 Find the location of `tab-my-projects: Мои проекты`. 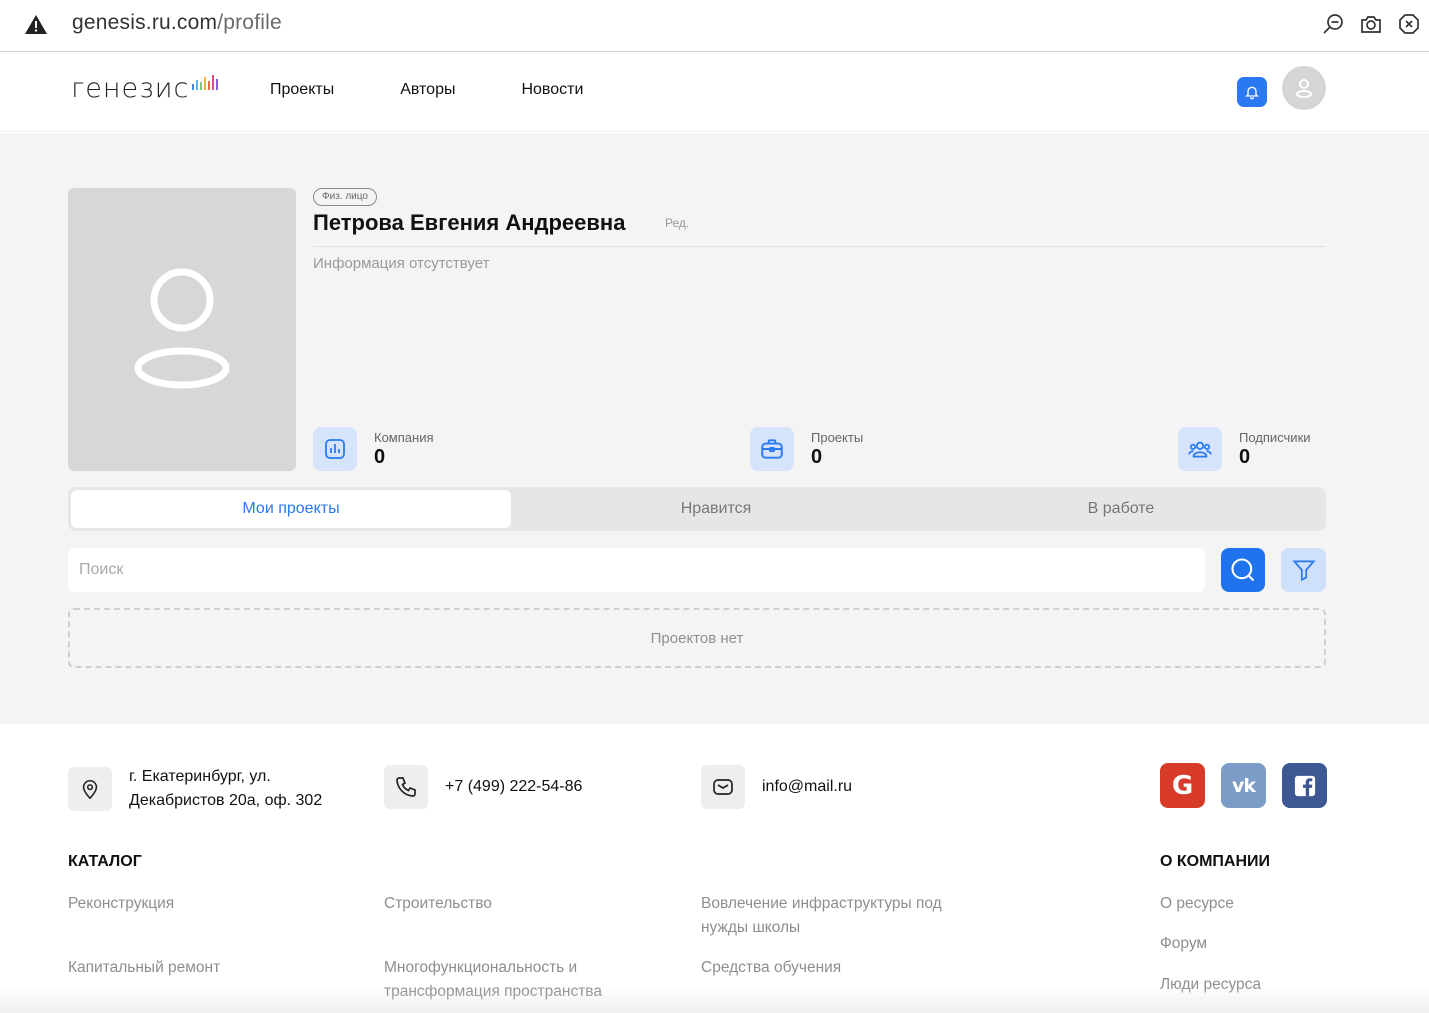

tab-my-projects: Мои проекты is located at coordinates (291, 509).